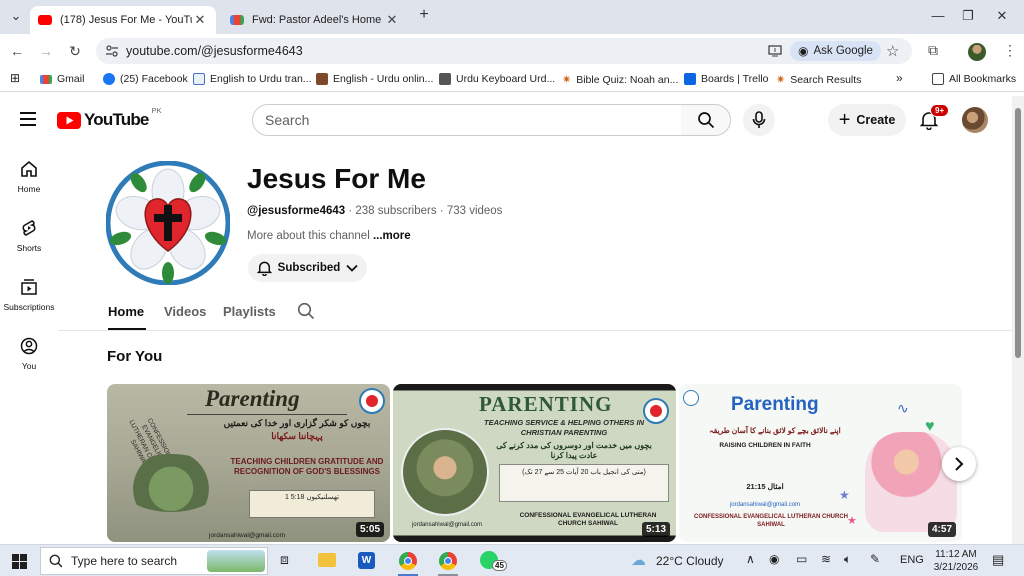 The height and width of the screenshot is (576, 1024). Describe the element at coordinates (1018, 233) in the screenshot. I see `scrollbar-thumb` at that location.